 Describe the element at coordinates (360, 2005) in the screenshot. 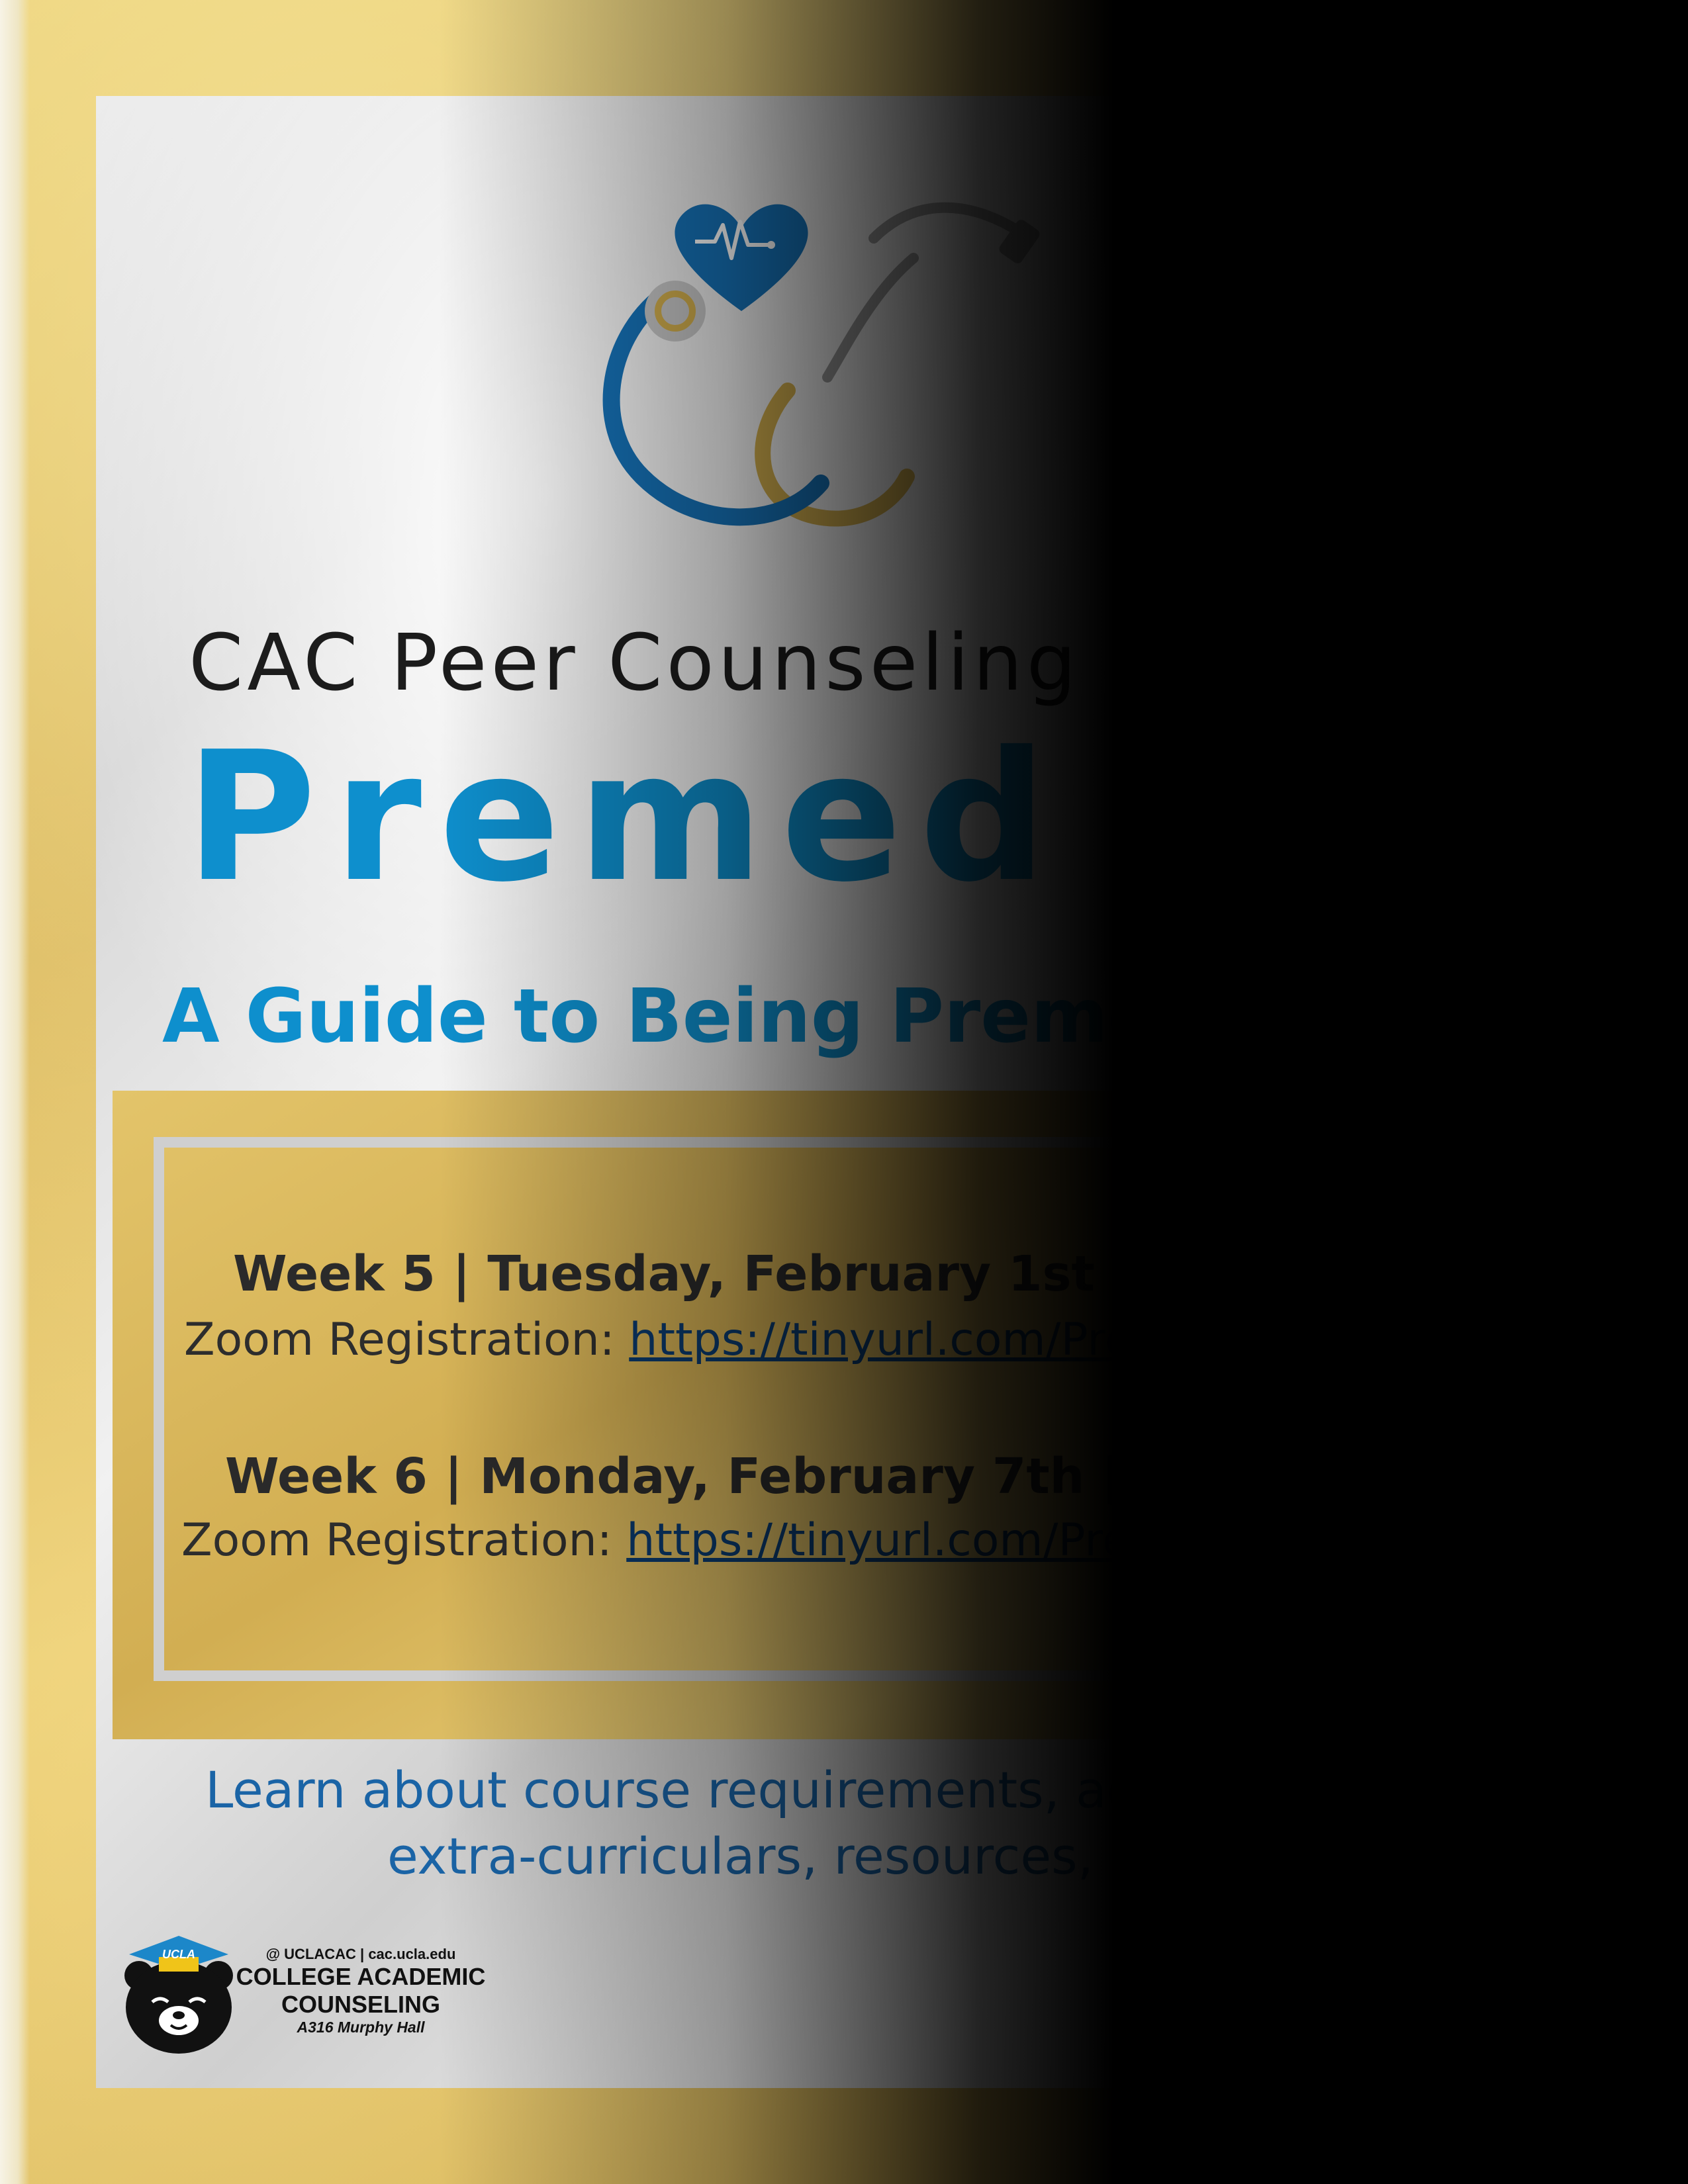

I see `footer-org-line-2: COUNSELING` at that location.